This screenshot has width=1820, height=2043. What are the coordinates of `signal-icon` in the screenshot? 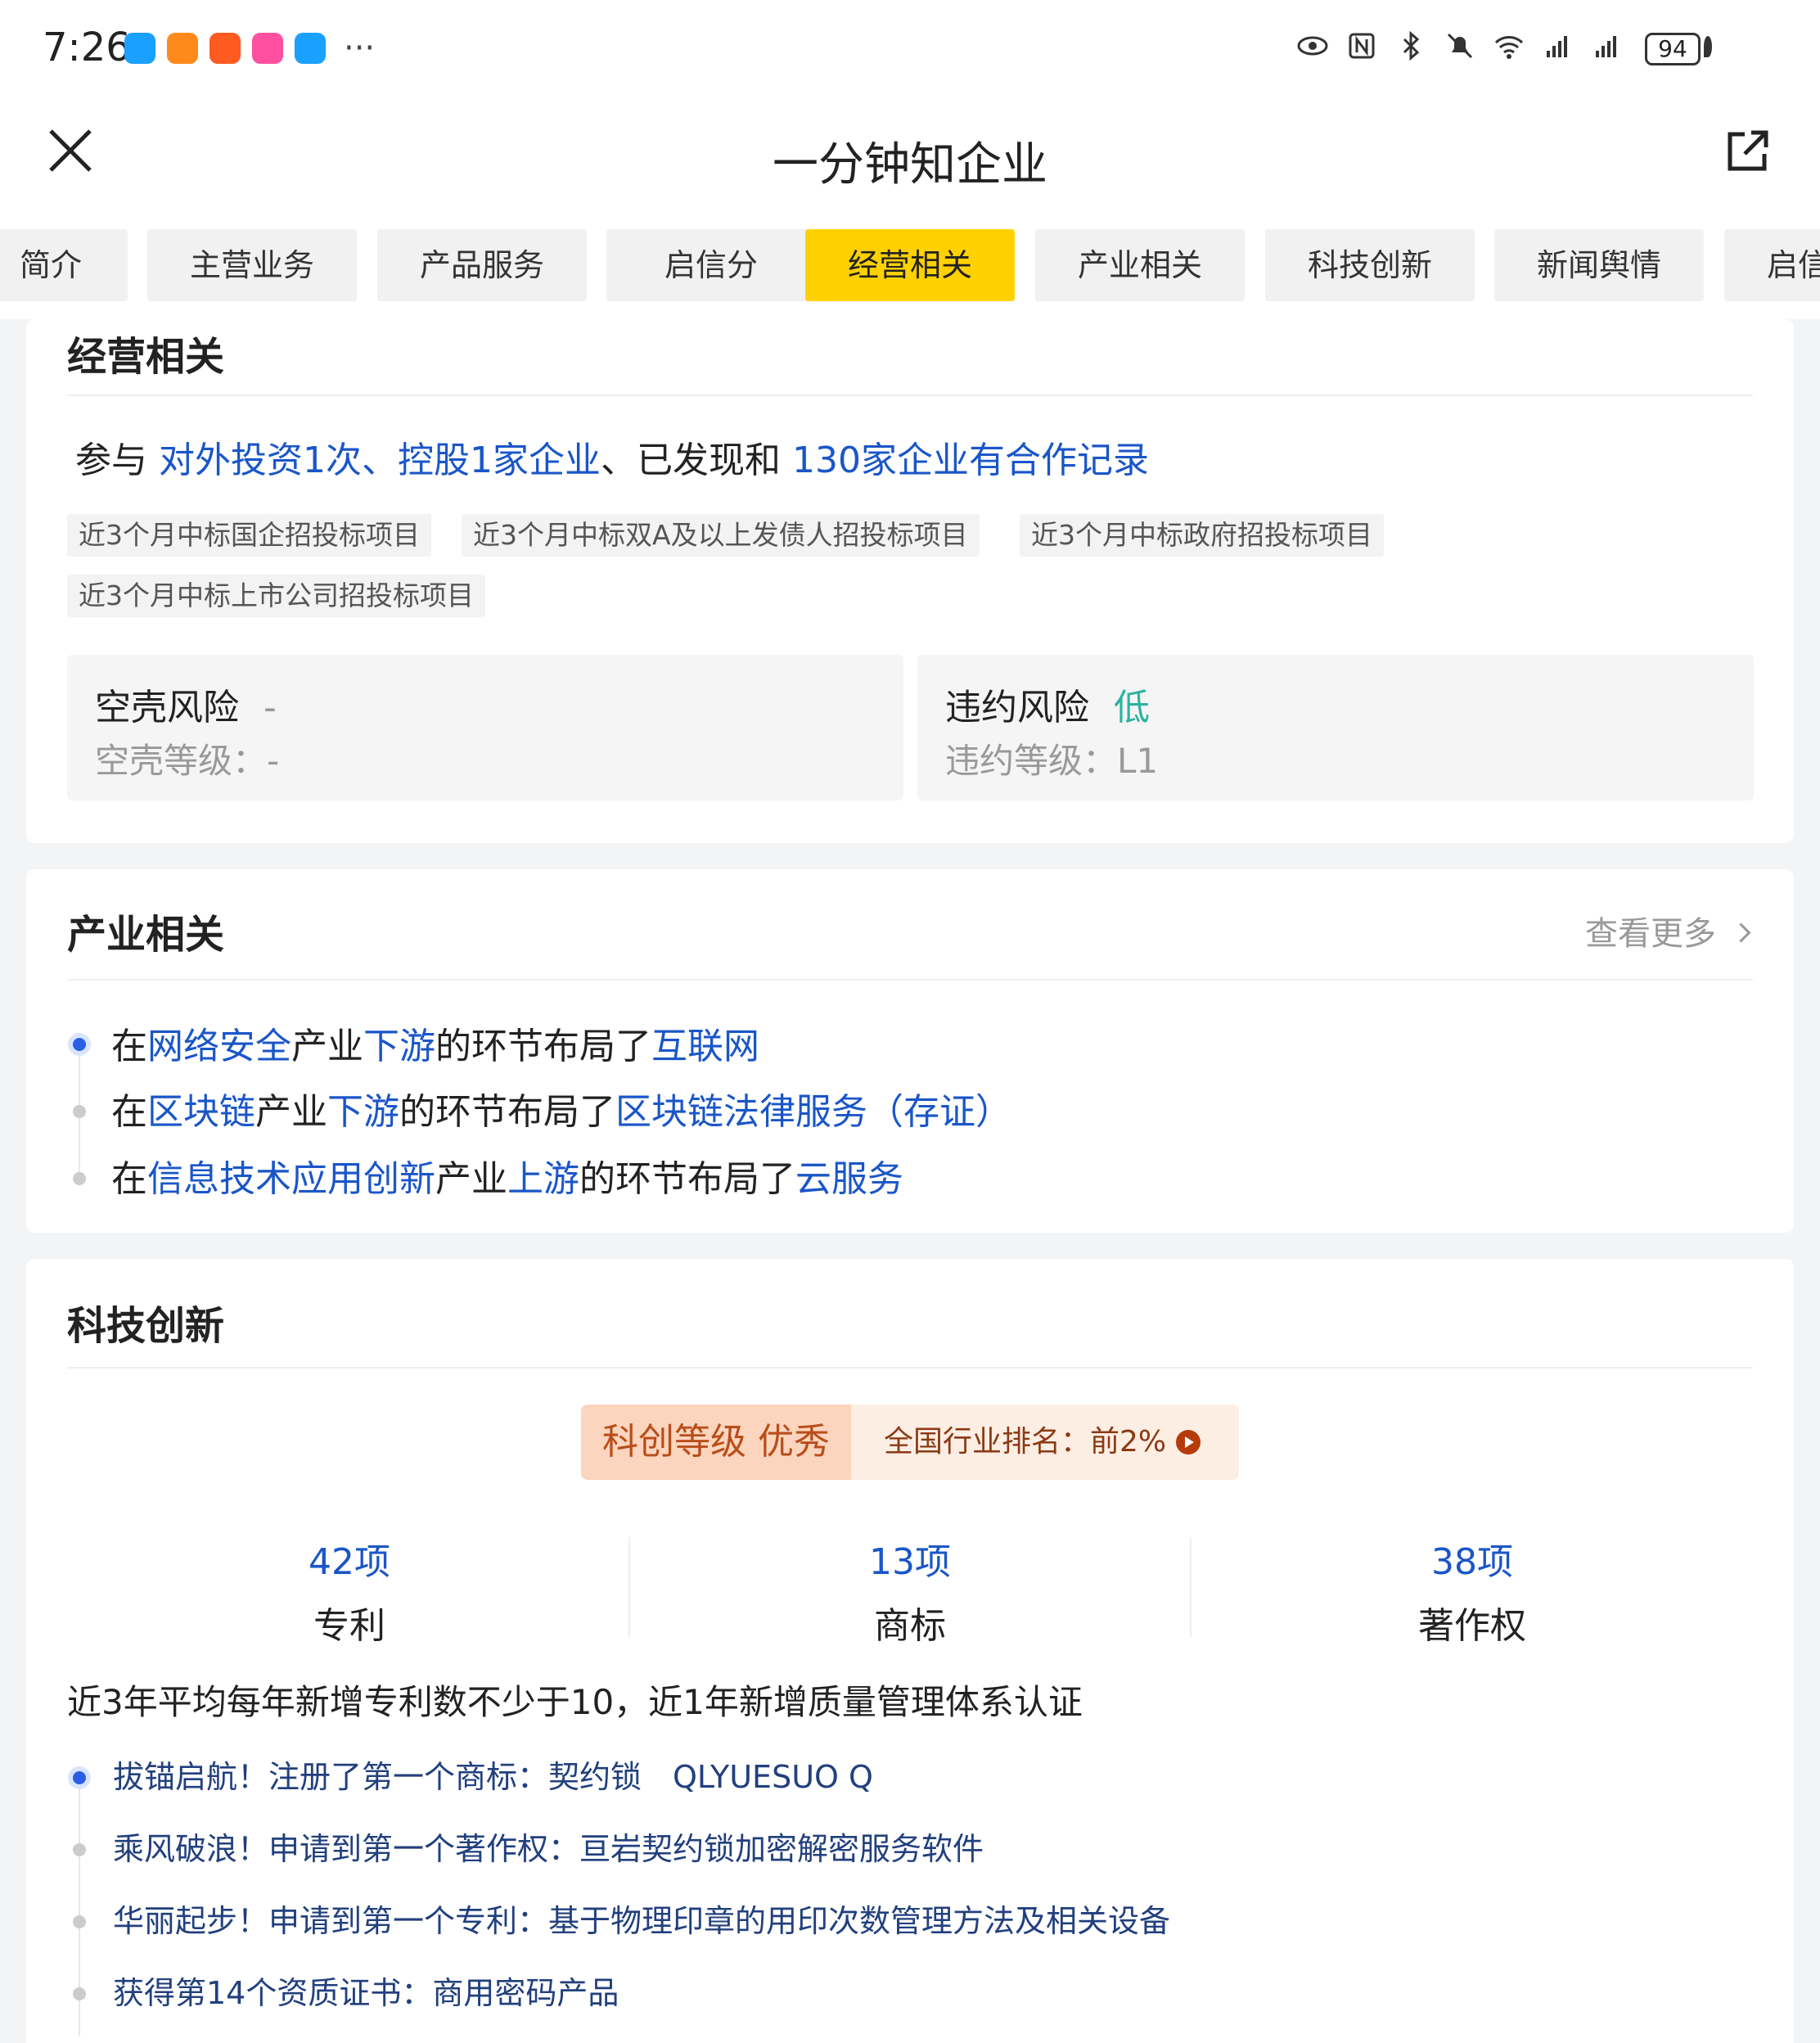 It's located at (1557, 46).